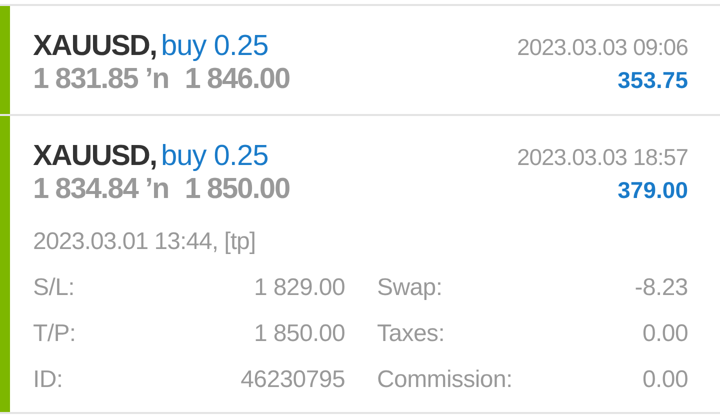 This screenshot has height=415, width=720. Describe the element at coordinates (298, 288) in the screenshot. I see `detail-value: 1 829.00` at that location.